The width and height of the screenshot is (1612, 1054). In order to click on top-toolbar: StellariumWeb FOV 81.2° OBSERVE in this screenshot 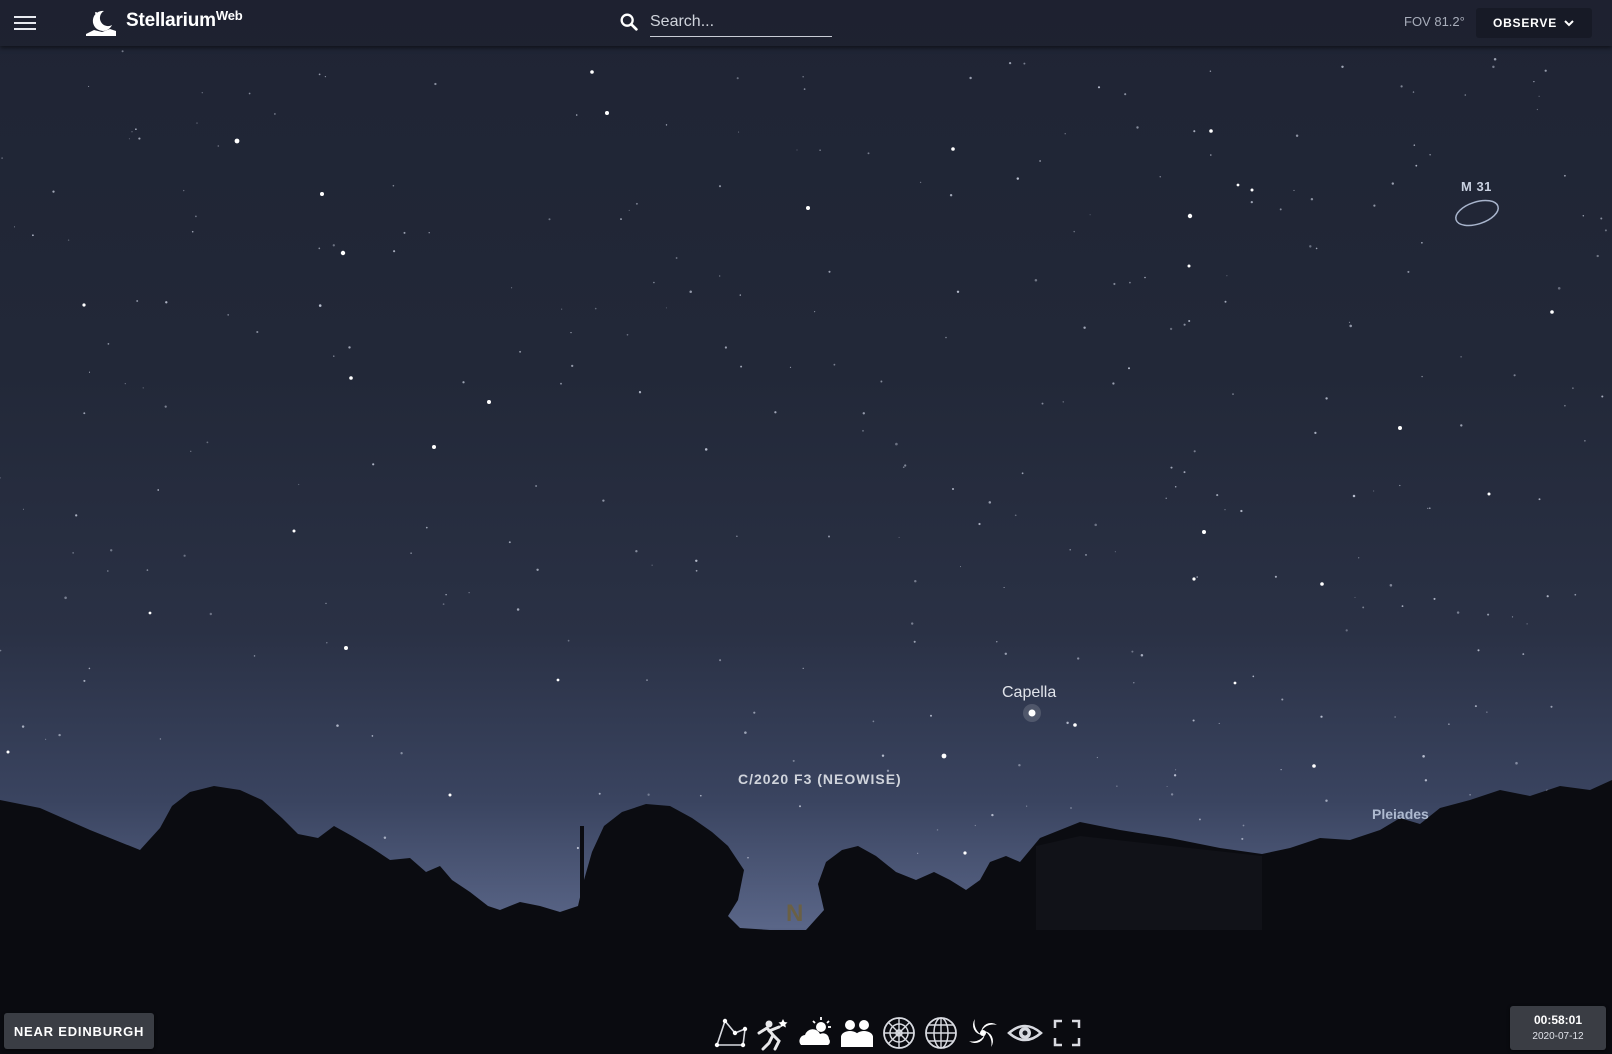, I will do `click(806, 23)`.